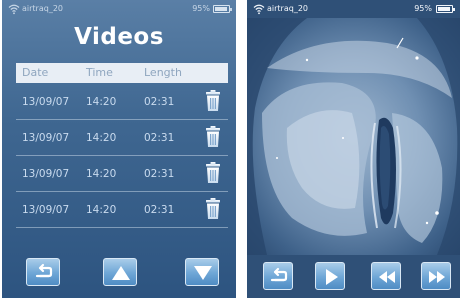 This screenshot has width=462, height=298. Describe the element at coordinates (35, 72) in the screenshot. I see `column-header-date: Date` at that location.